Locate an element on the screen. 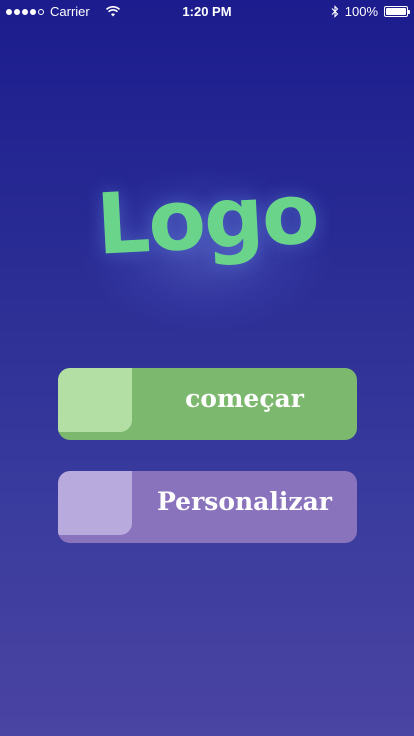 This screenshot has width=414, height=736. app-logo: Logo is located at coordinates (207, 219).